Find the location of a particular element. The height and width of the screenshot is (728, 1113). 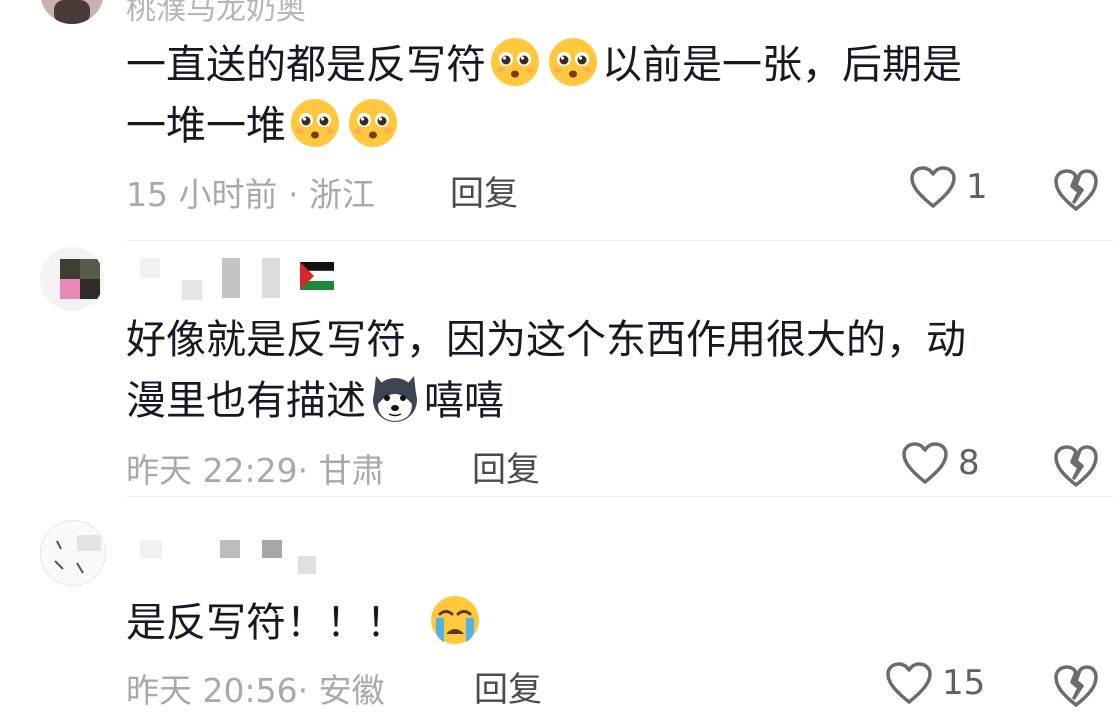

like-count: 1 is located at coordinates (977, 187).